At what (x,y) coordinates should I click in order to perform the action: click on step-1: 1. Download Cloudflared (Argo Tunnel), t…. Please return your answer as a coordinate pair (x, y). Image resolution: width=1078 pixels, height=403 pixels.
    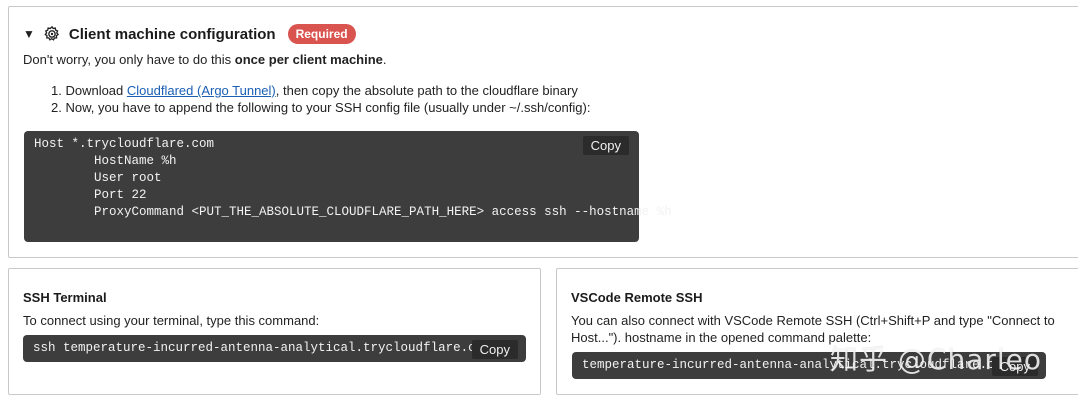
    Looking at the image, I should click on (320, 90).